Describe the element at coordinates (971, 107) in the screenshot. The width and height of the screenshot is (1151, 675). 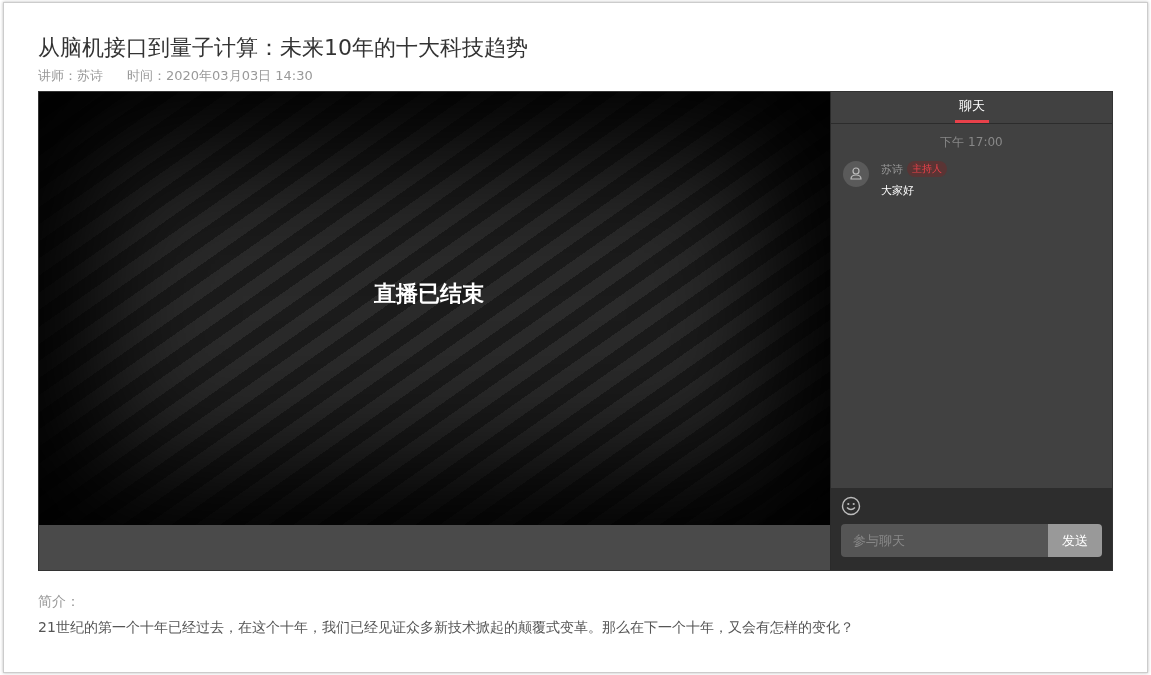
I see `chat-tab: 聊天` at that location.